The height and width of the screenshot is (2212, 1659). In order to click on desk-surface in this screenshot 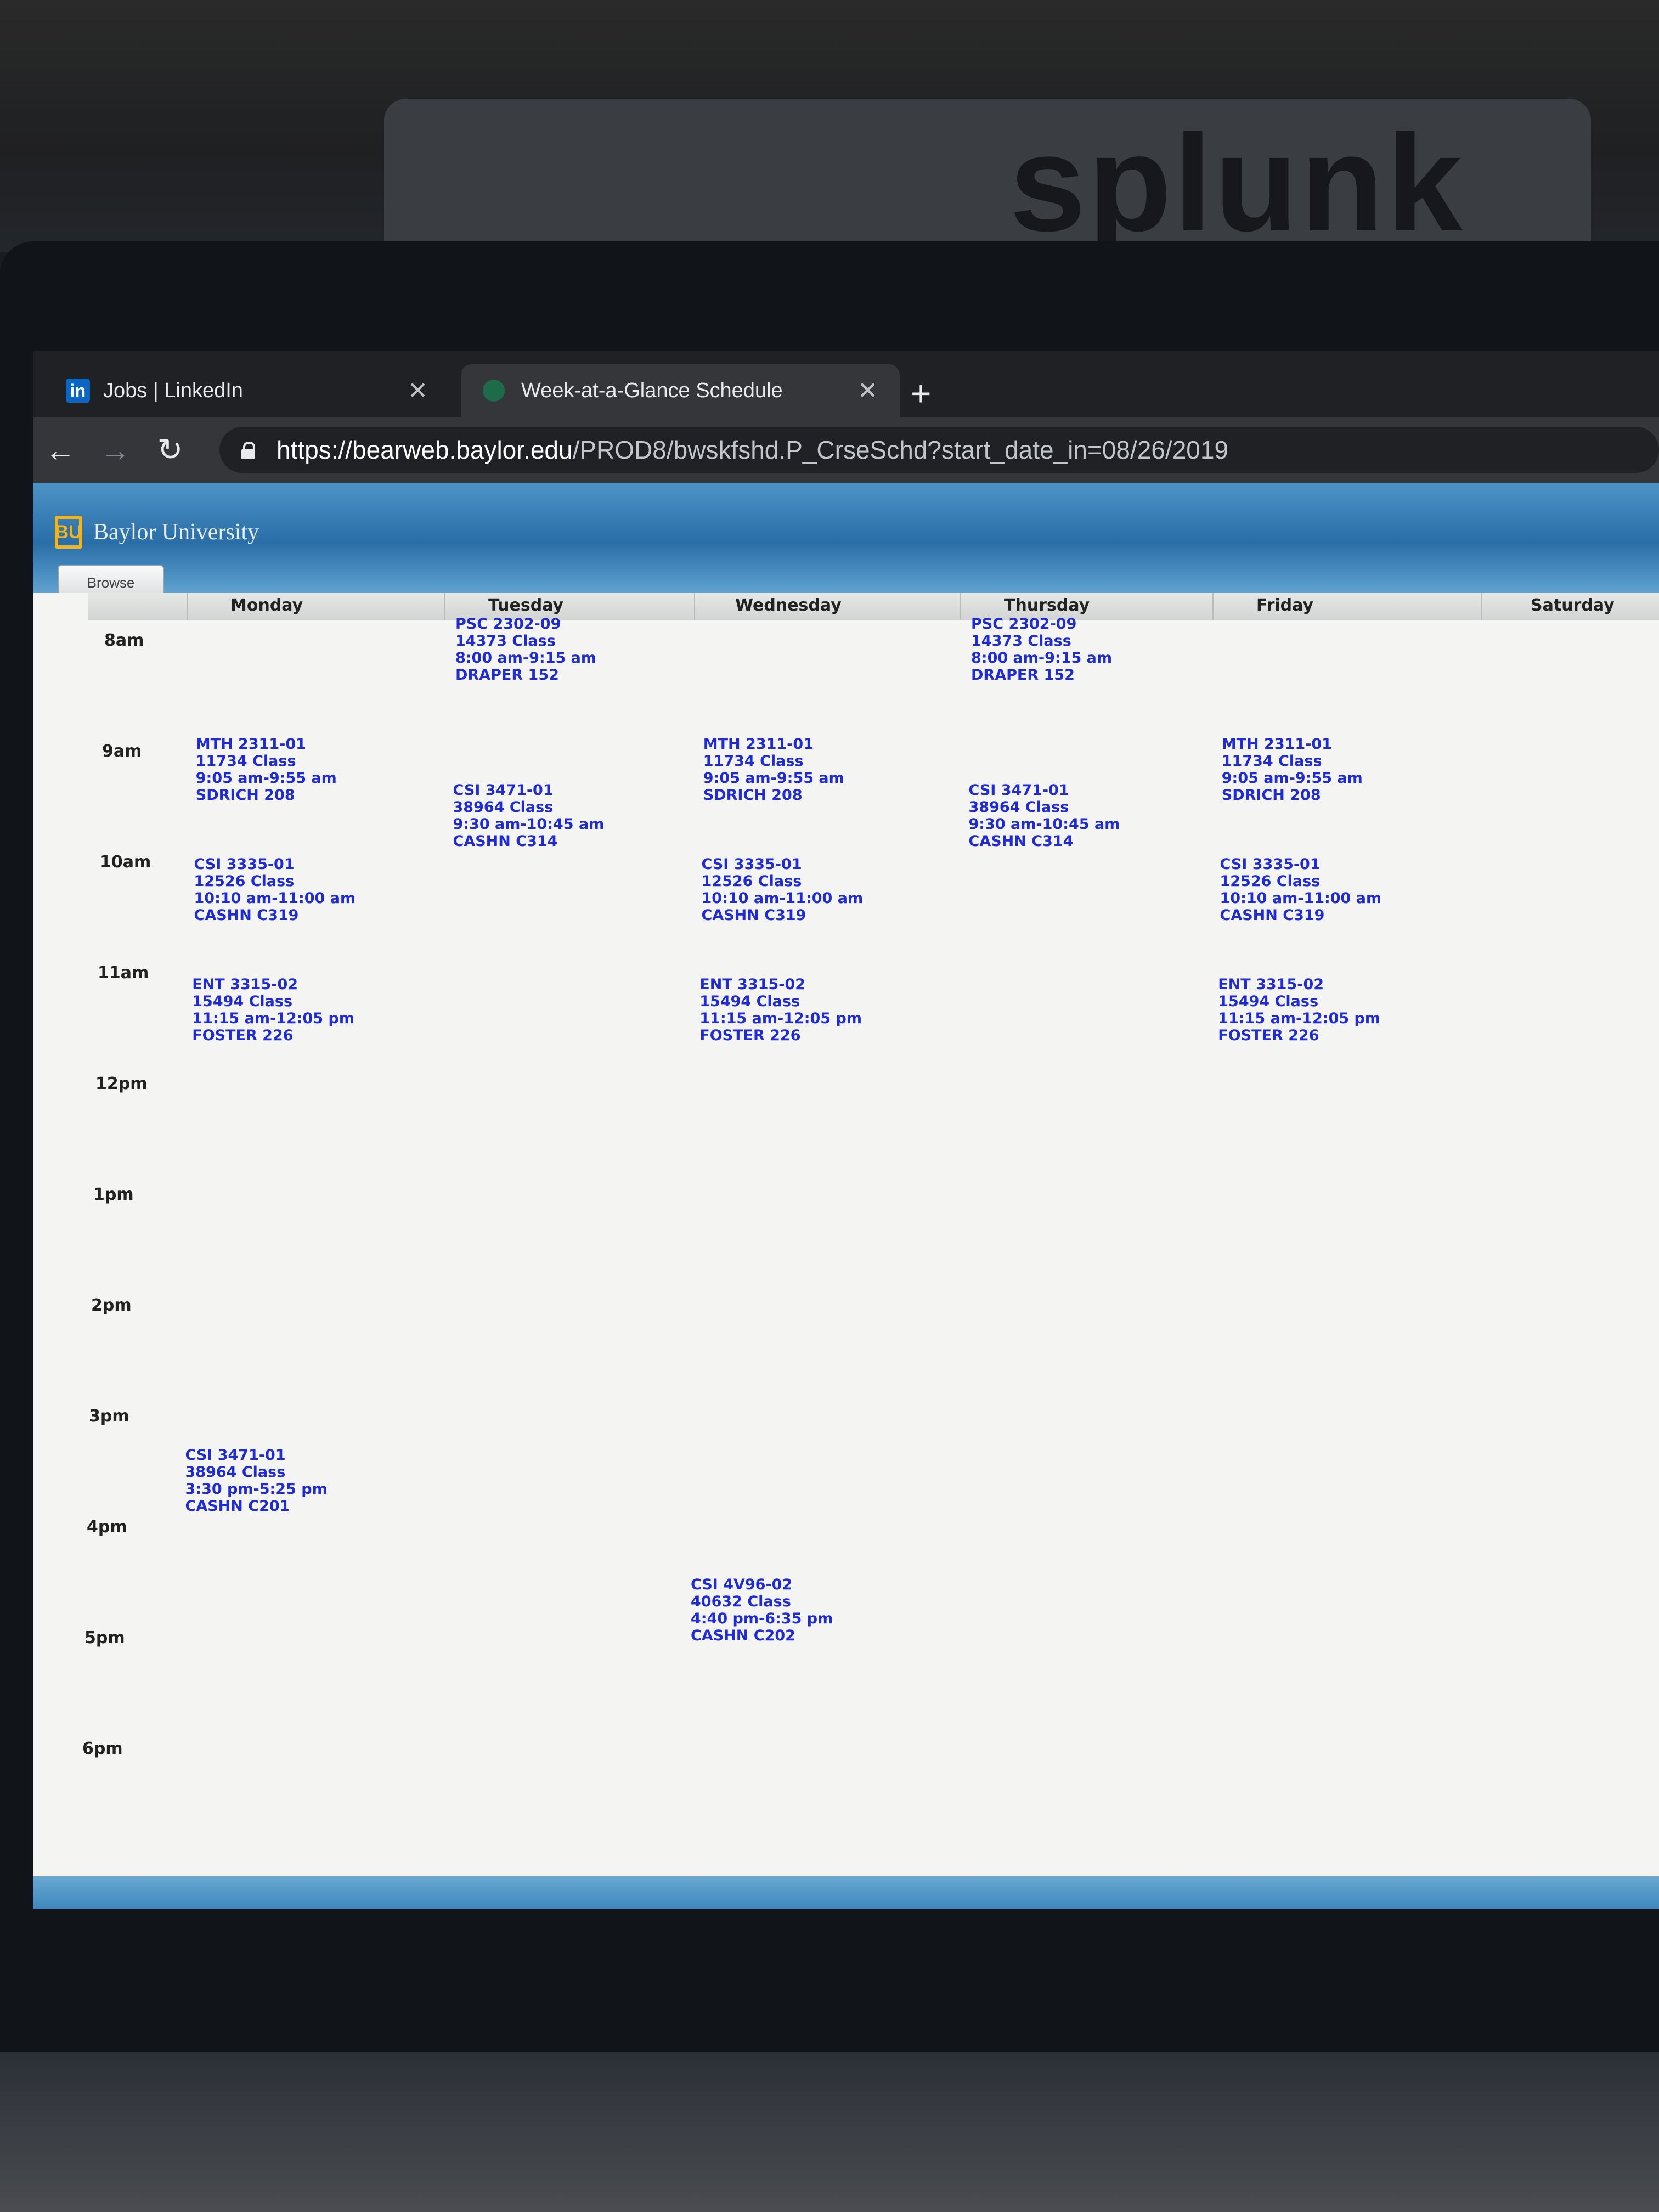, I will do `click(830, 2132)`.